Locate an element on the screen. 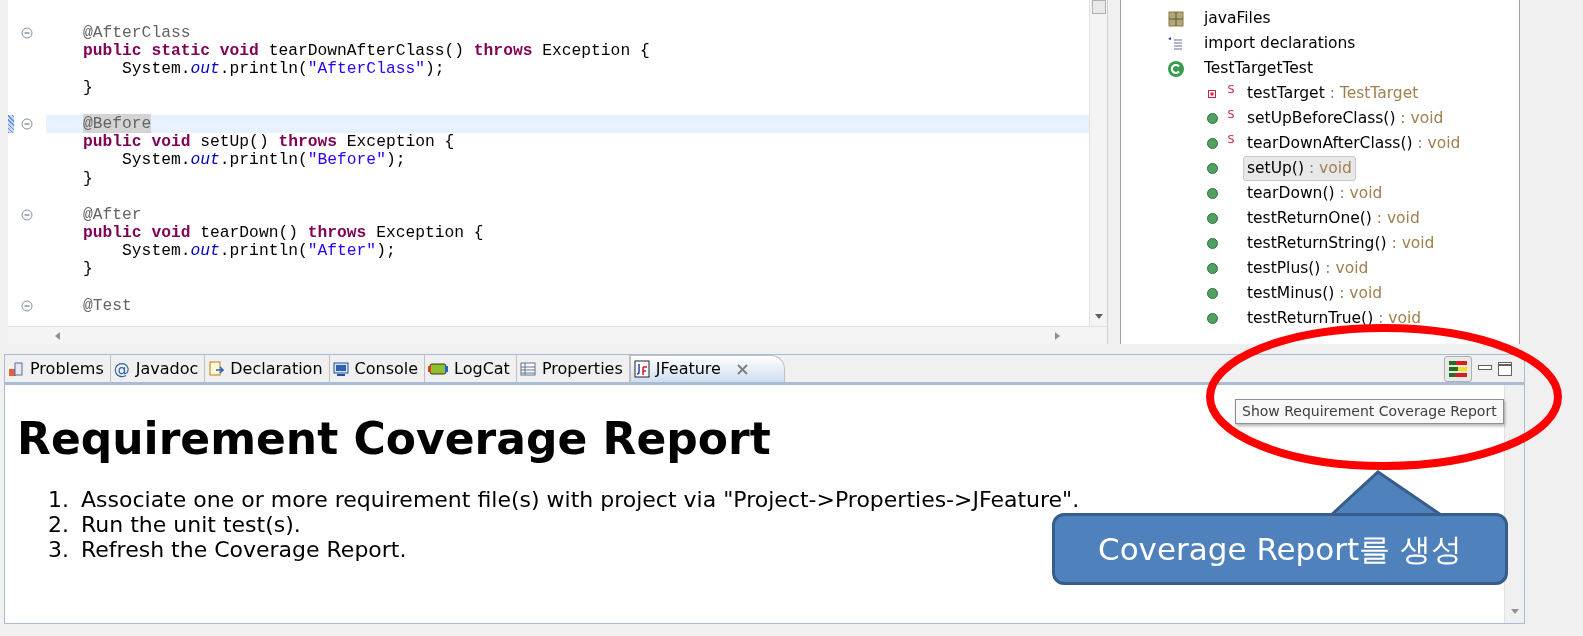 The image size is (1583, 636). outline-item: import declarations is located at coordinates (1280, 43).